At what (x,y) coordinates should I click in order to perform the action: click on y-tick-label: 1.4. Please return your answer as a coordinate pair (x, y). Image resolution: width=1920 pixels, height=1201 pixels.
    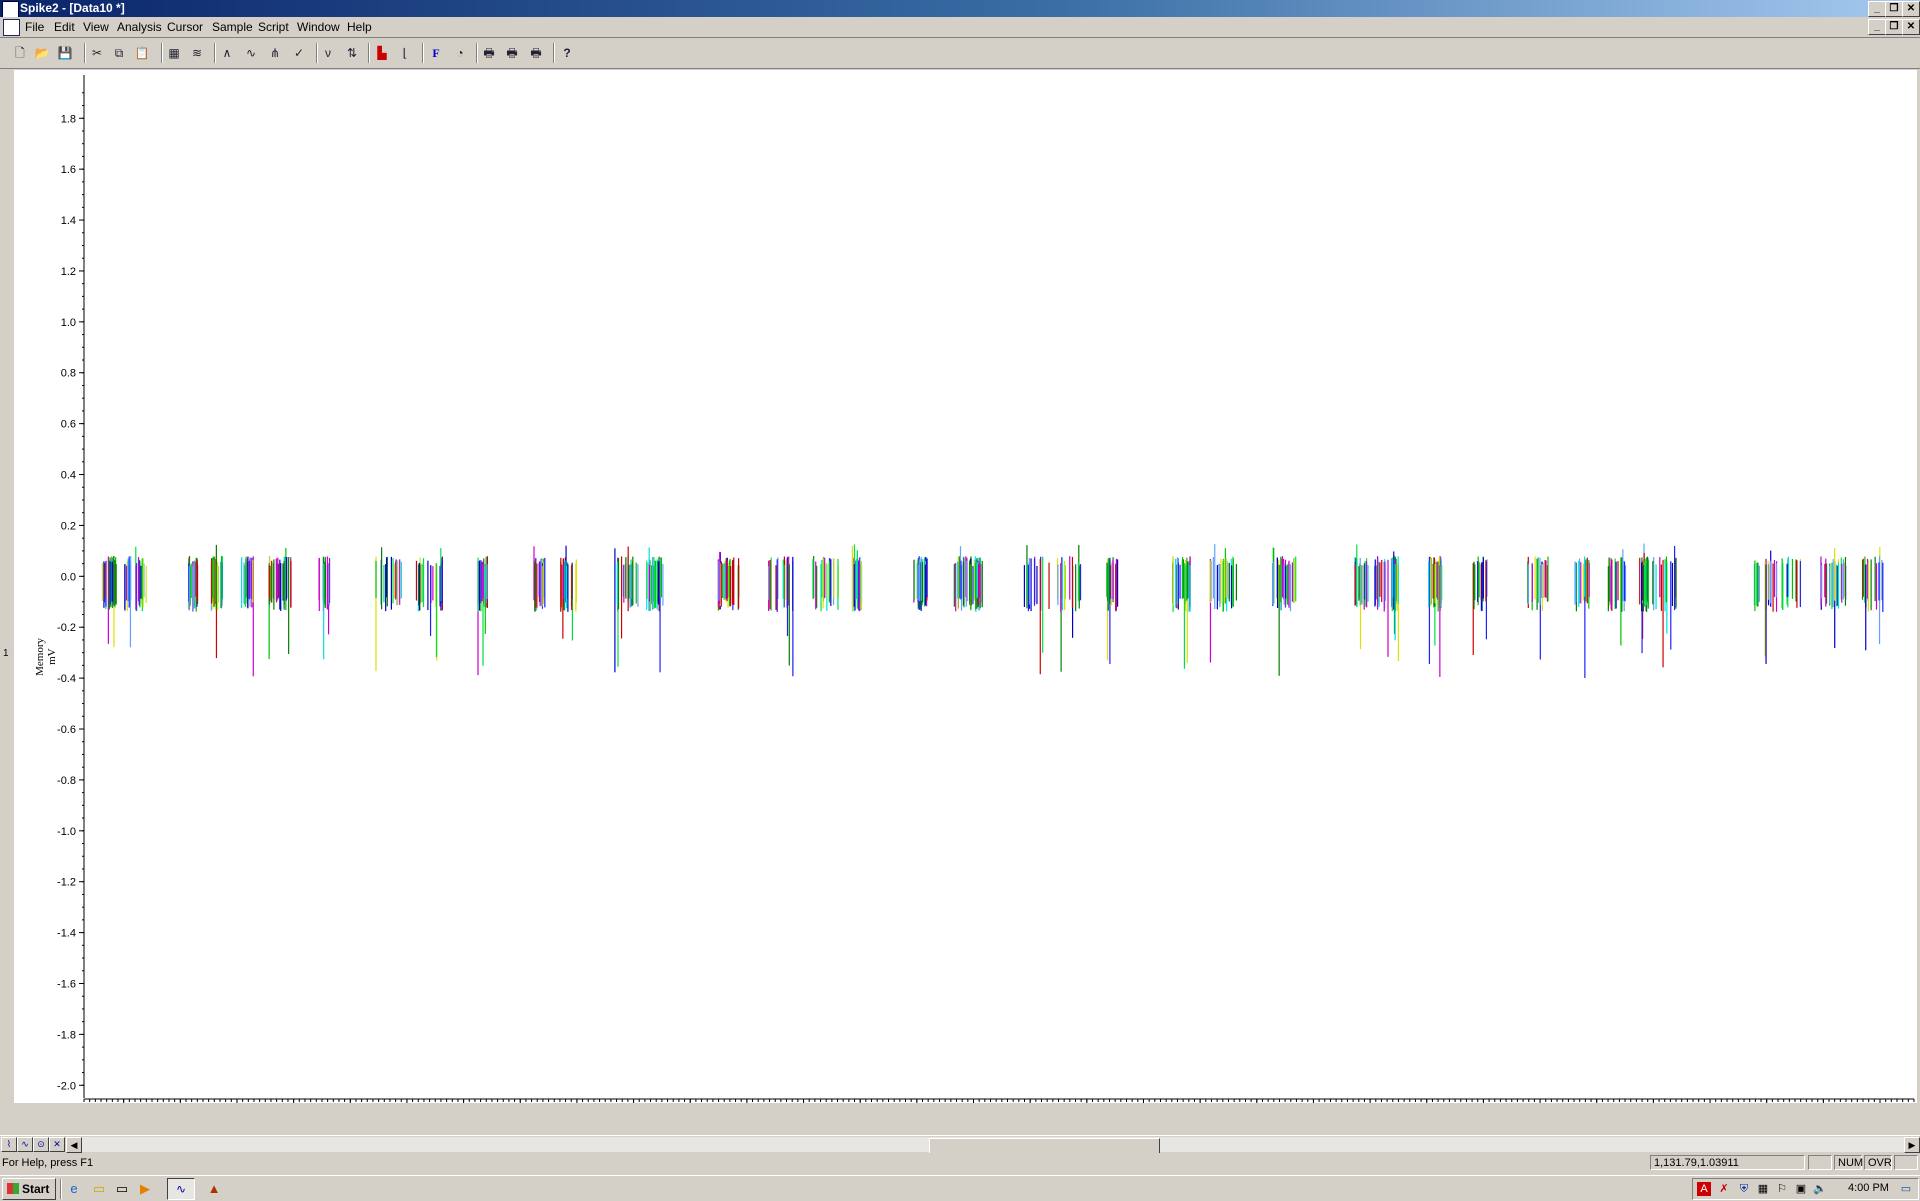
    Looking at the image, I should click on (68, 221).